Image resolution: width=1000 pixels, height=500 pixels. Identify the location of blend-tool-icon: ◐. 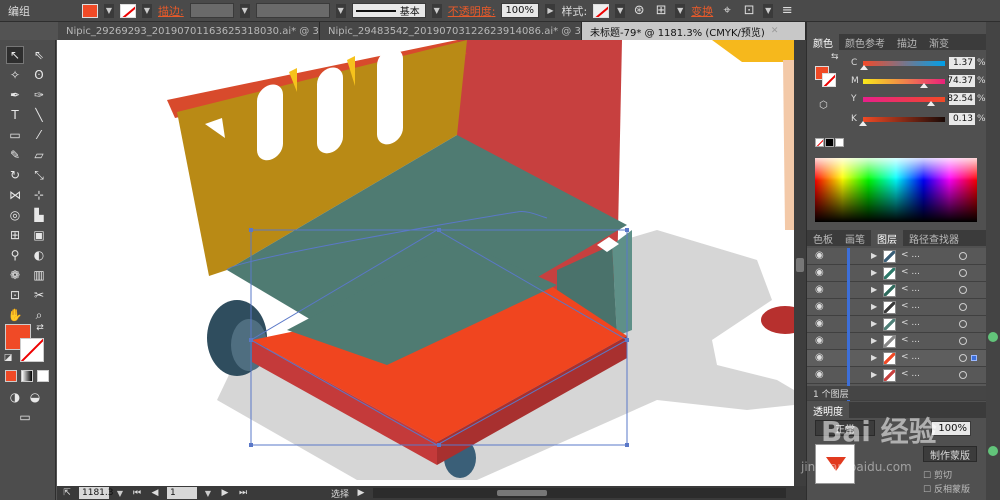
(39, 255).